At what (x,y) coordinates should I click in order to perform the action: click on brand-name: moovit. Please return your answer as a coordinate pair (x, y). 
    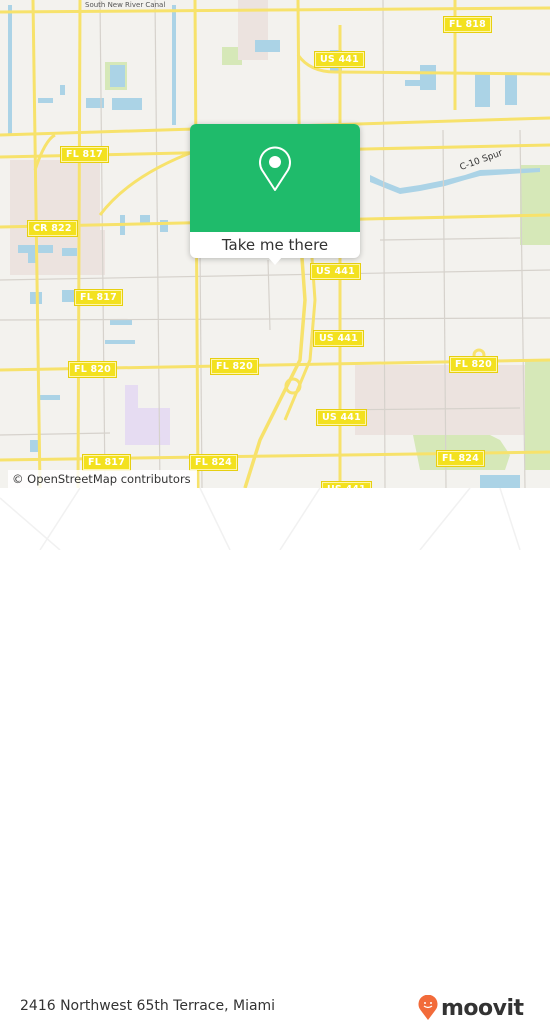
    Looking at the image, I should click on (482, 1008).